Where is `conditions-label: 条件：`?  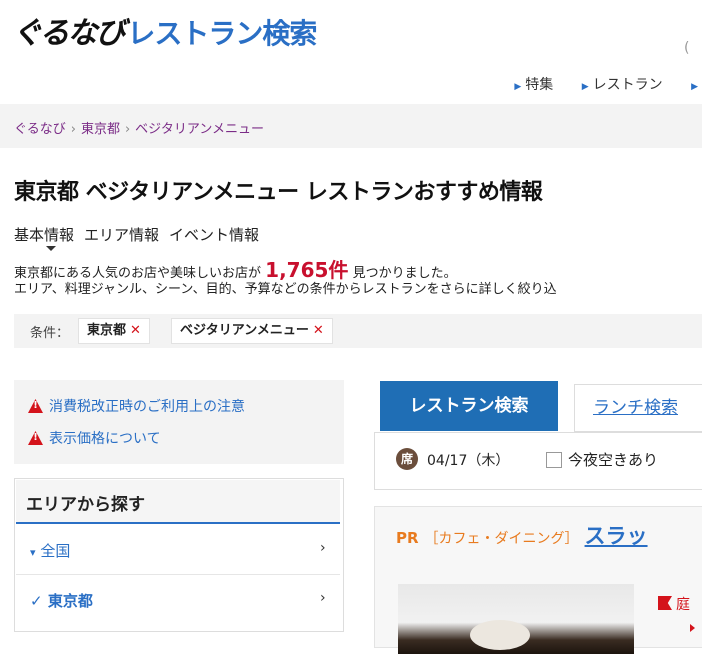 conditions-label: 条件： is located at coordinates (50, 333).